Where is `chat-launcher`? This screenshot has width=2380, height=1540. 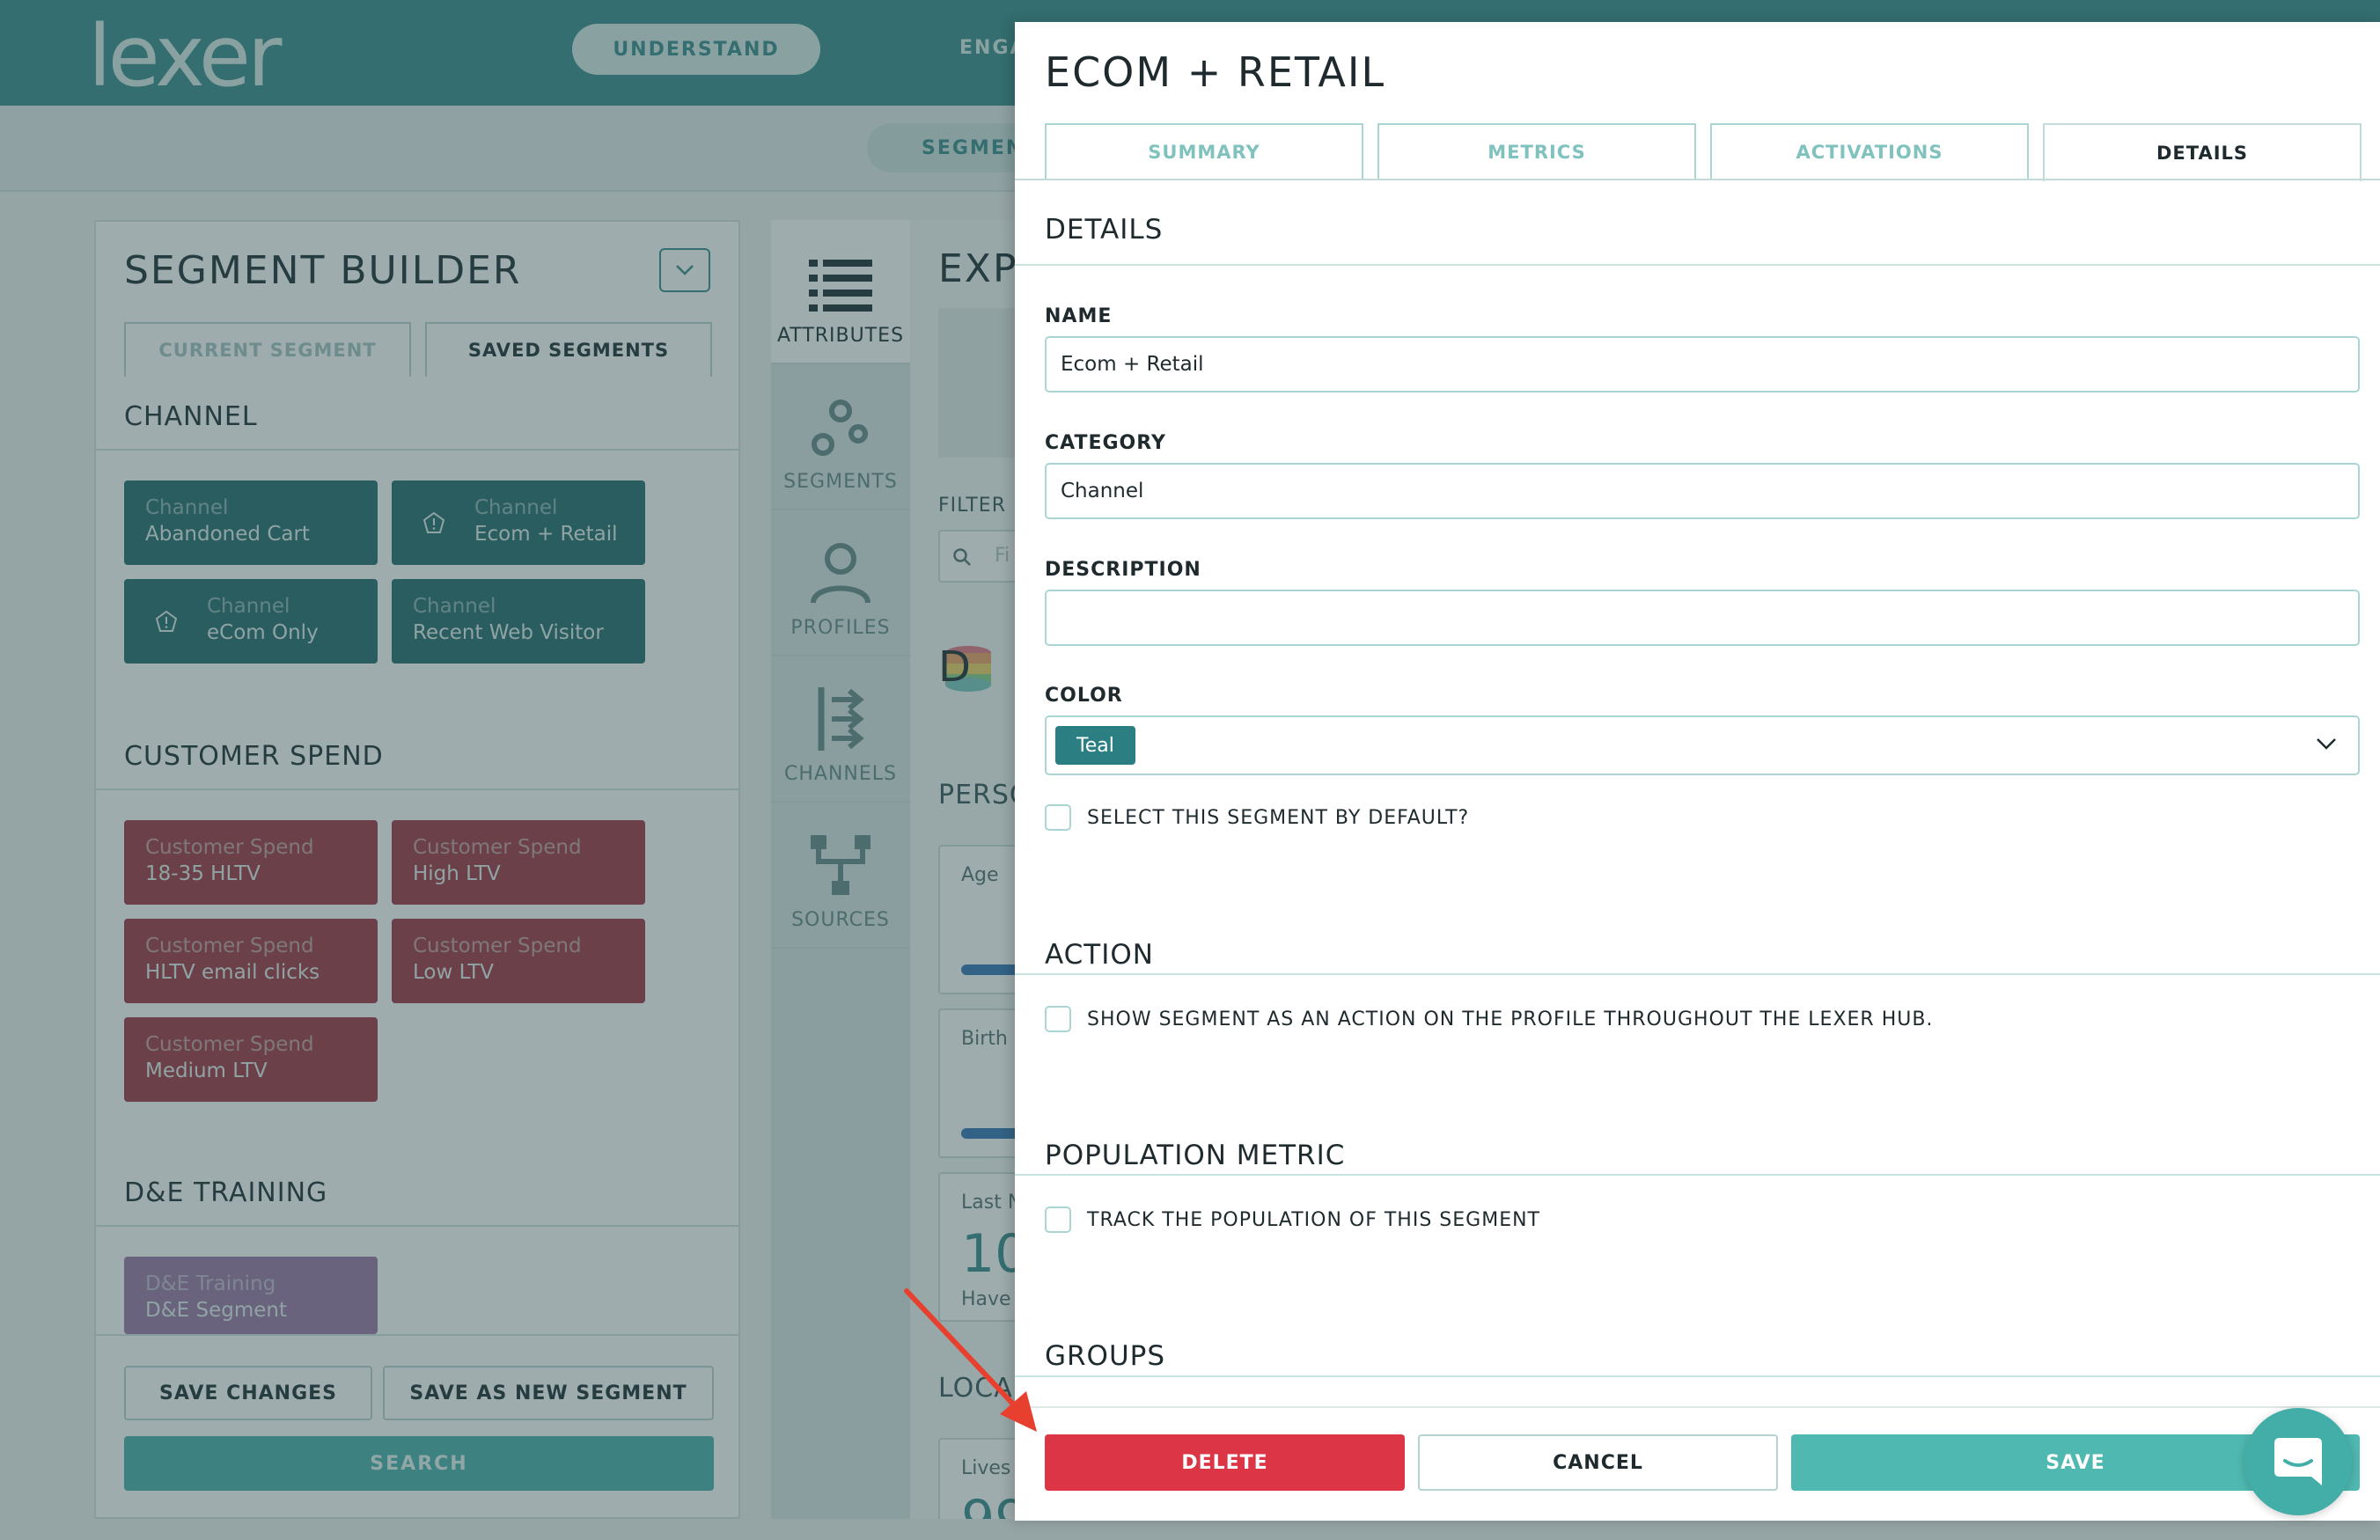 chat-launcher is located at coordinates (2298, 1462).